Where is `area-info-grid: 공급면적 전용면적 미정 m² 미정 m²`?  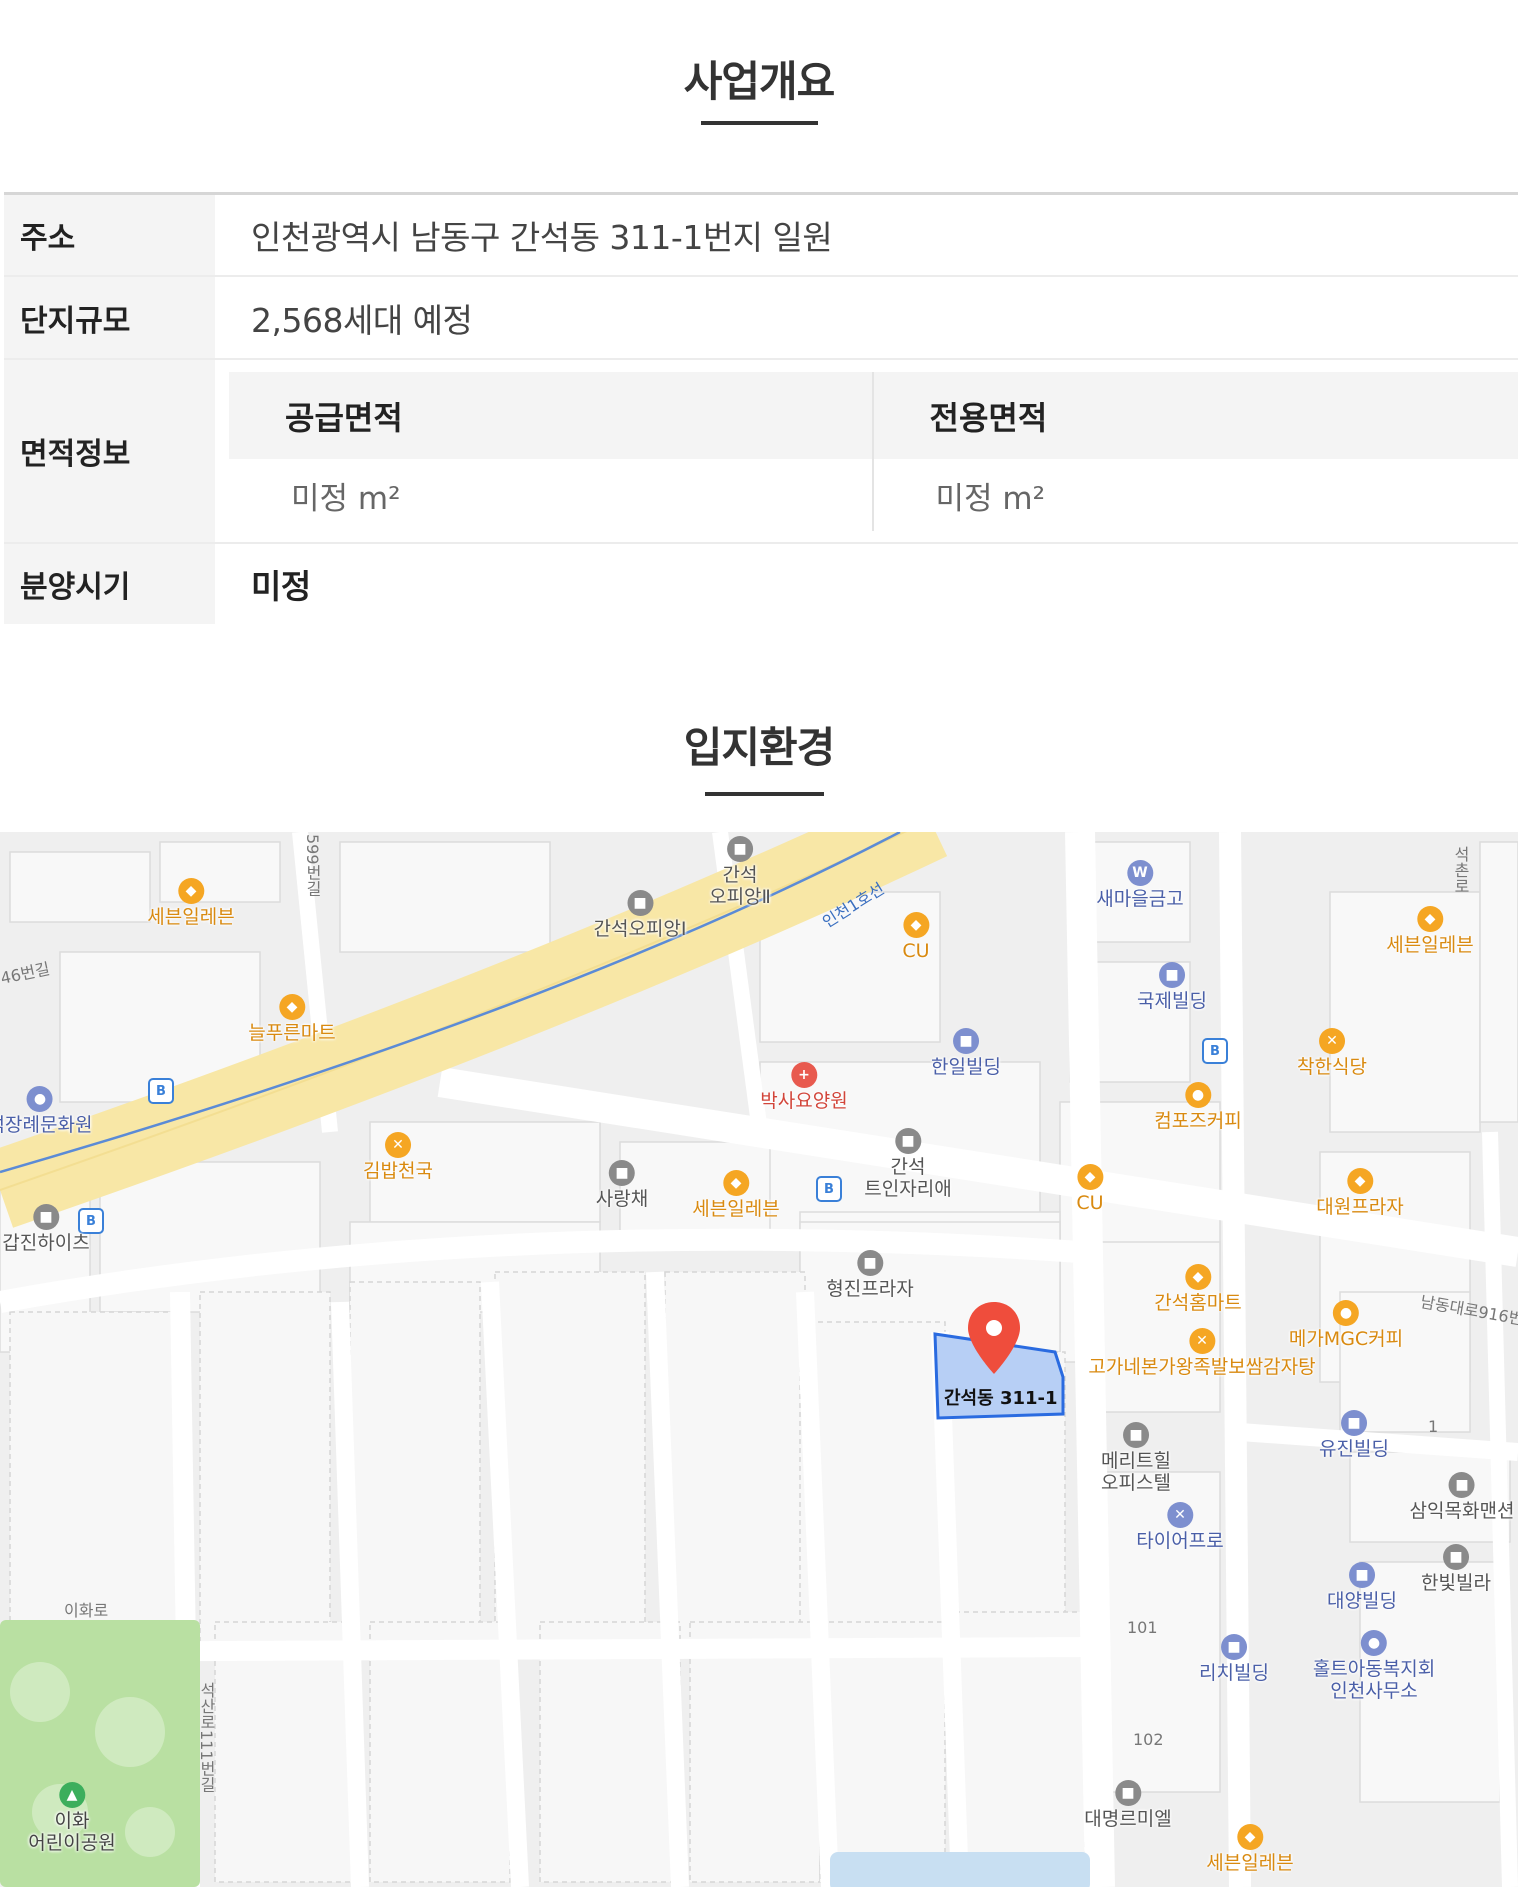
area-info-grid: 공급면적 전용면적 미정 m² 미정 m² is located at coordinates (866, 451).